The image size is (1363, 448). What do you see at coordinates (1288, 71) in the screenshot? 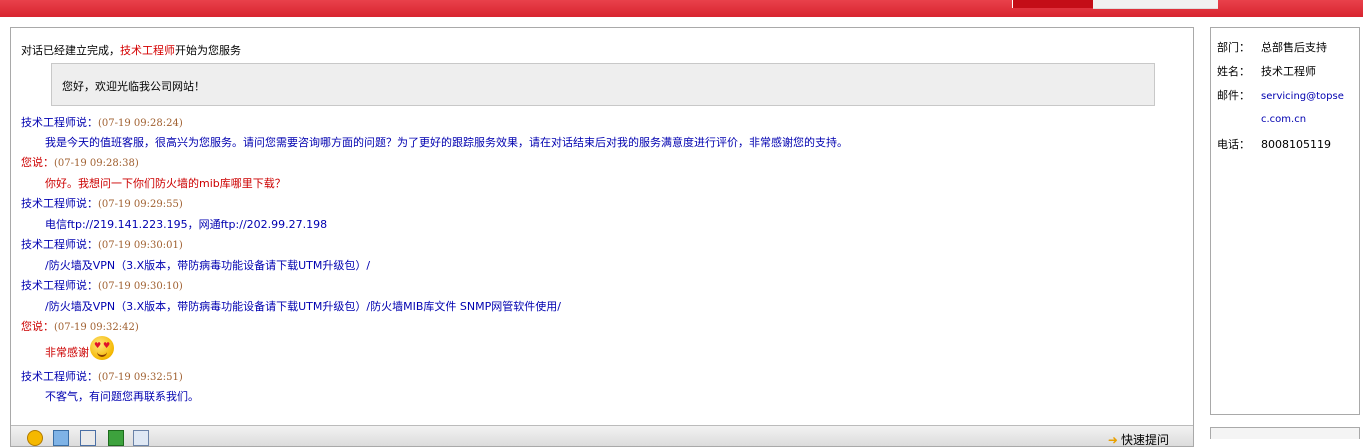
I see `info-value: 技术工程师` at bounding box center [1288, 71].